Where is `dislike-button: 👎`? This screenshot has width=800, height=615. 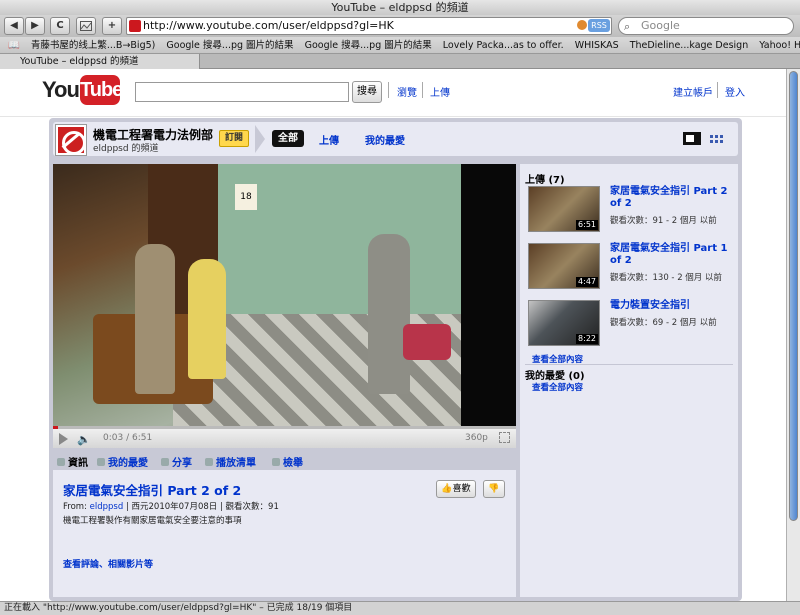 dislike-button: 👎 is located at coordinates (494, 489).